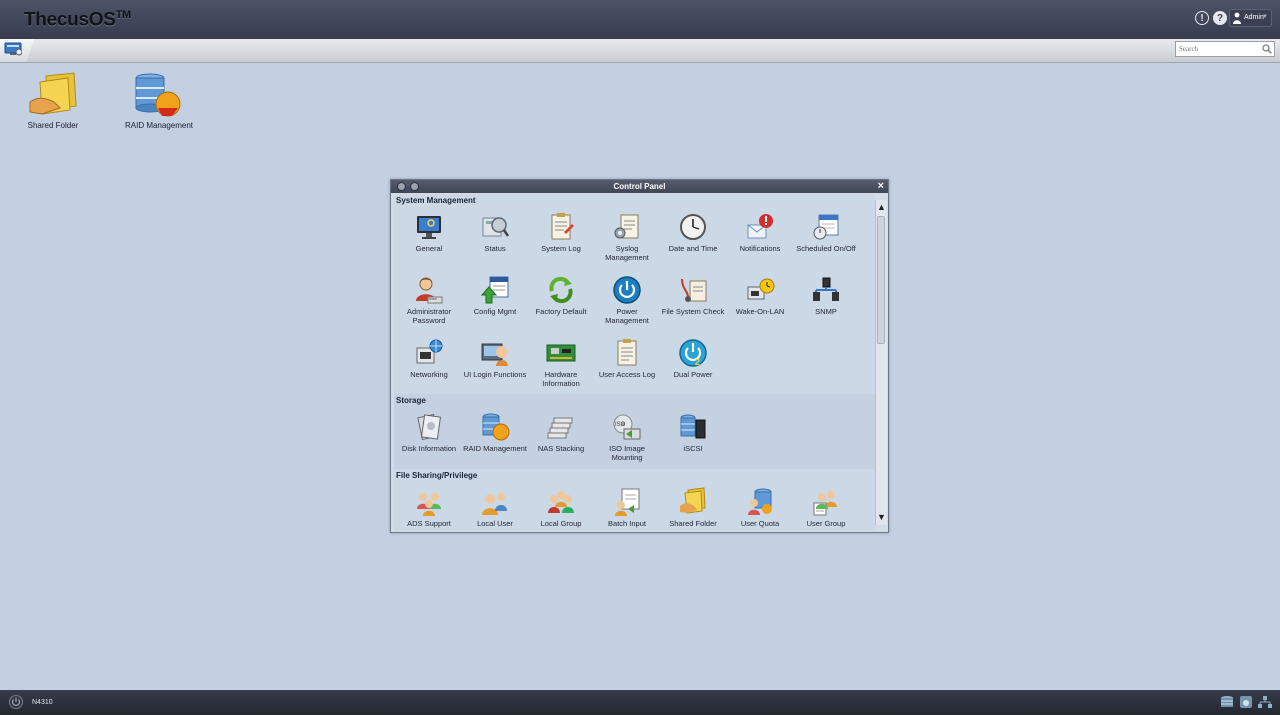 The height and width of the screenshot is (715, 1280). I want to click on item-snmp: SNMP, so click(826, 295).